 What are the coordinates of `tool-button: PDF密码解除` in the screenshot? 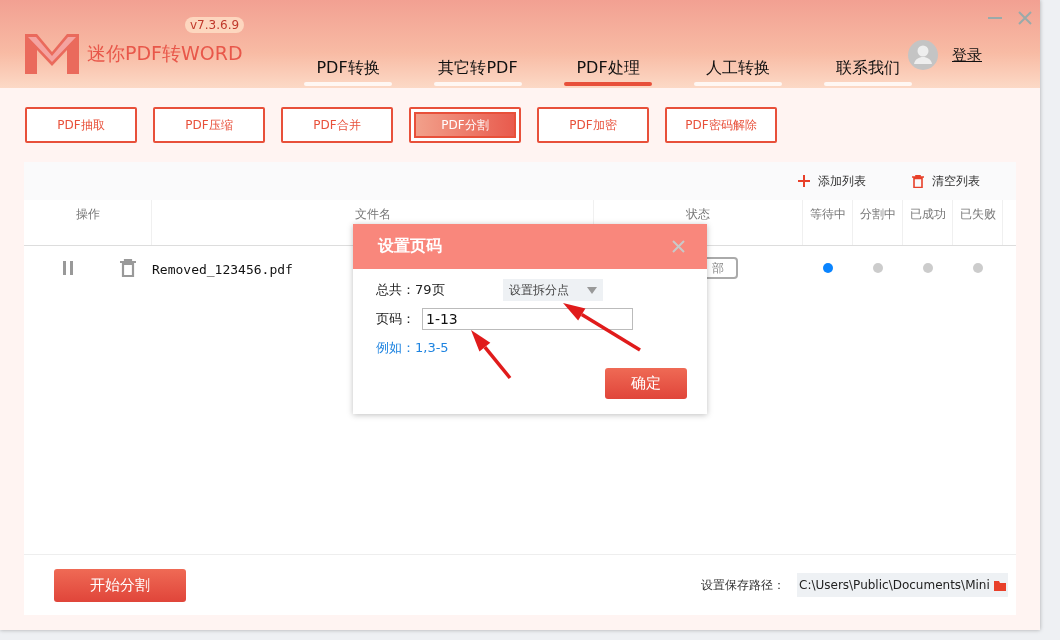 It's located at (721, 125).